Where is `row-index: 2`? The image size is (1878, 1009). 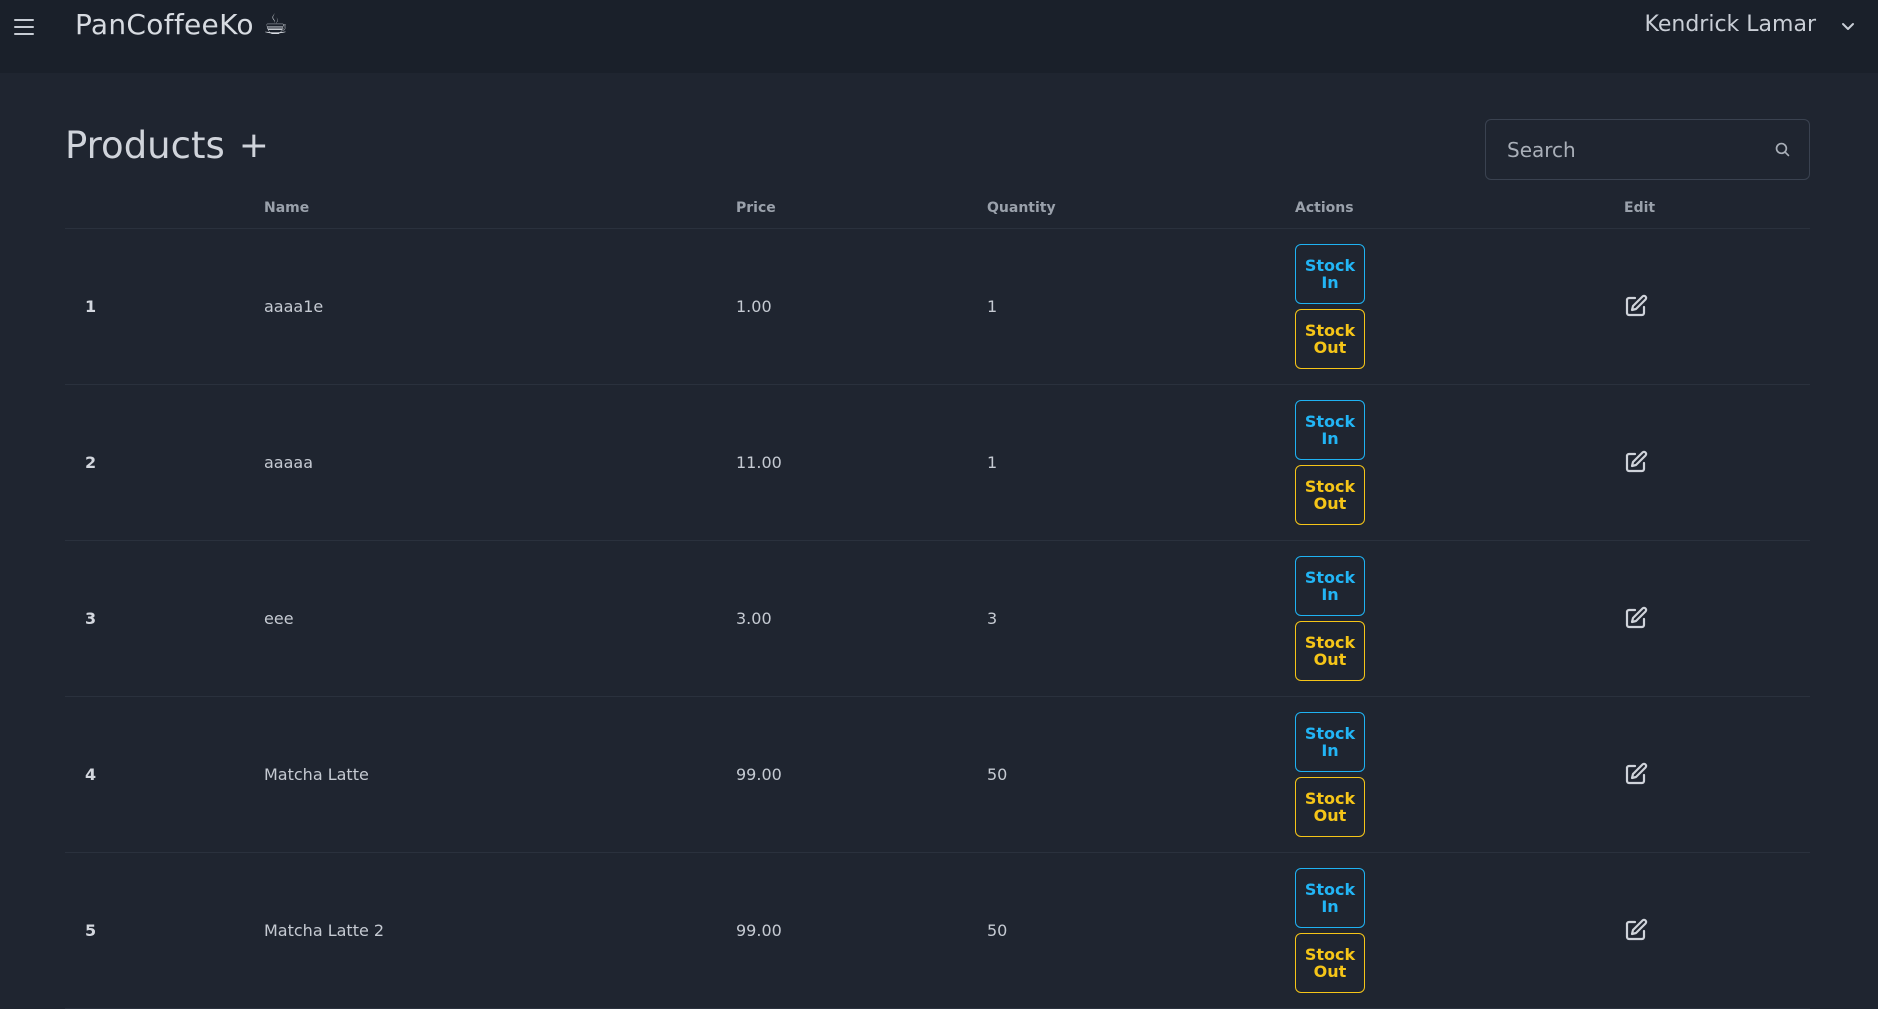
row-index: 2 is located at coordinates (91, 462).